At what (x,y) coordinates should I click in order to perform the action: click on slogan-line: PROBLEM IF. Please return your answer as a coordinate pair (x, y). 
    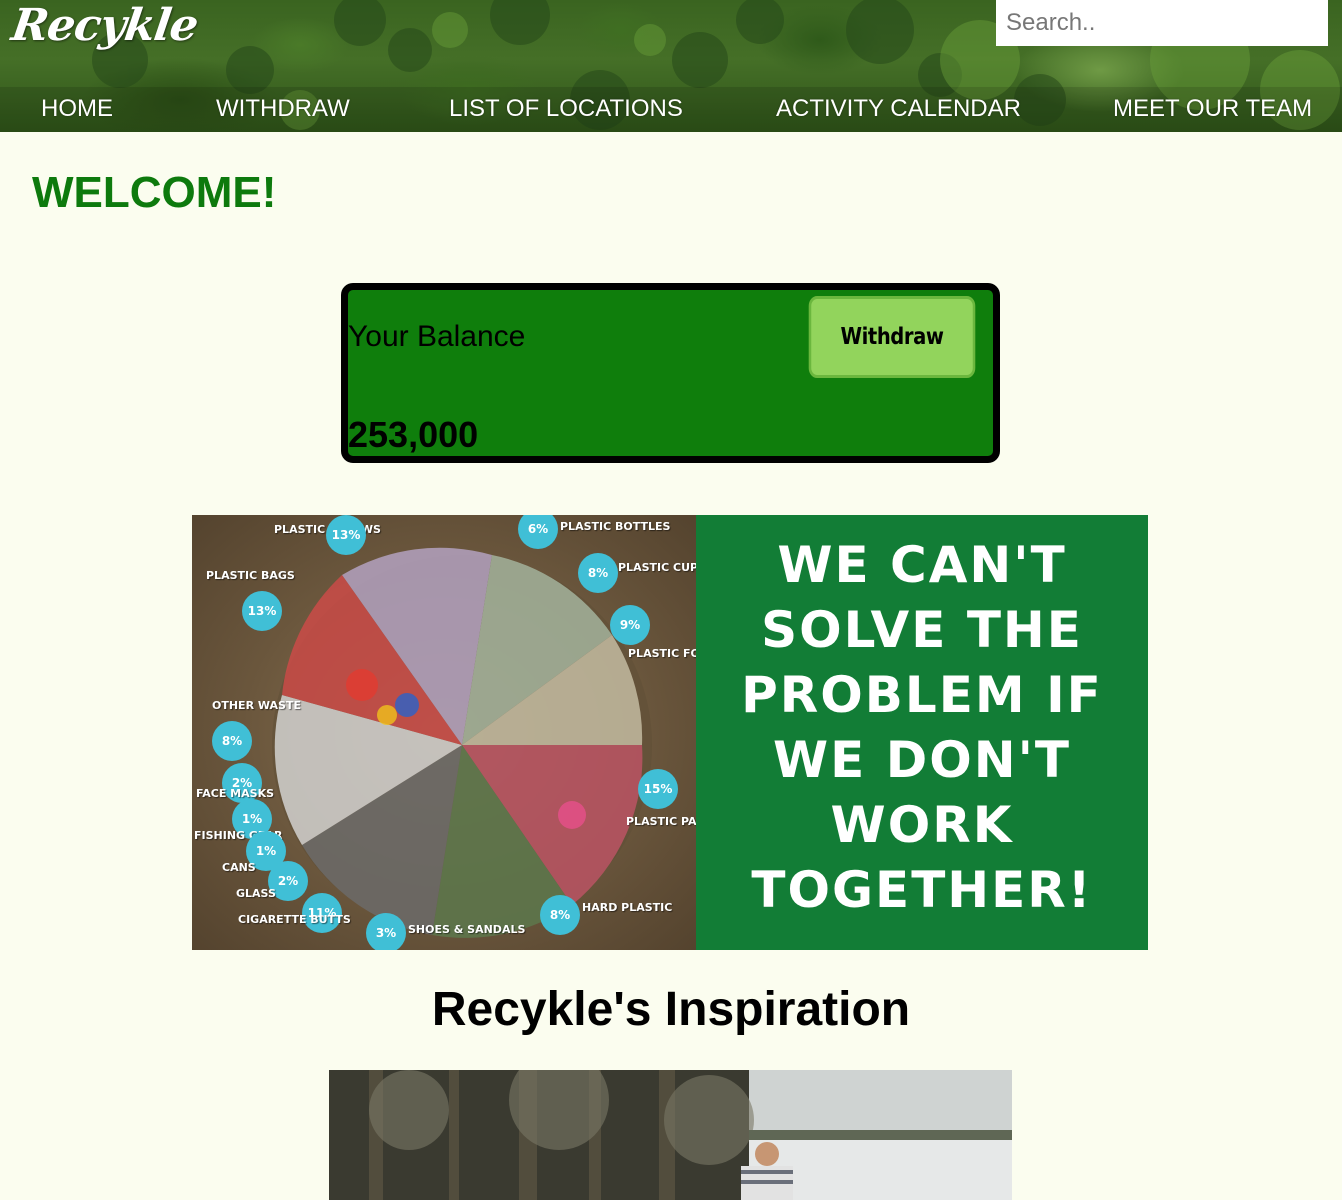
    Looking at the image, I should click on (922, 695).